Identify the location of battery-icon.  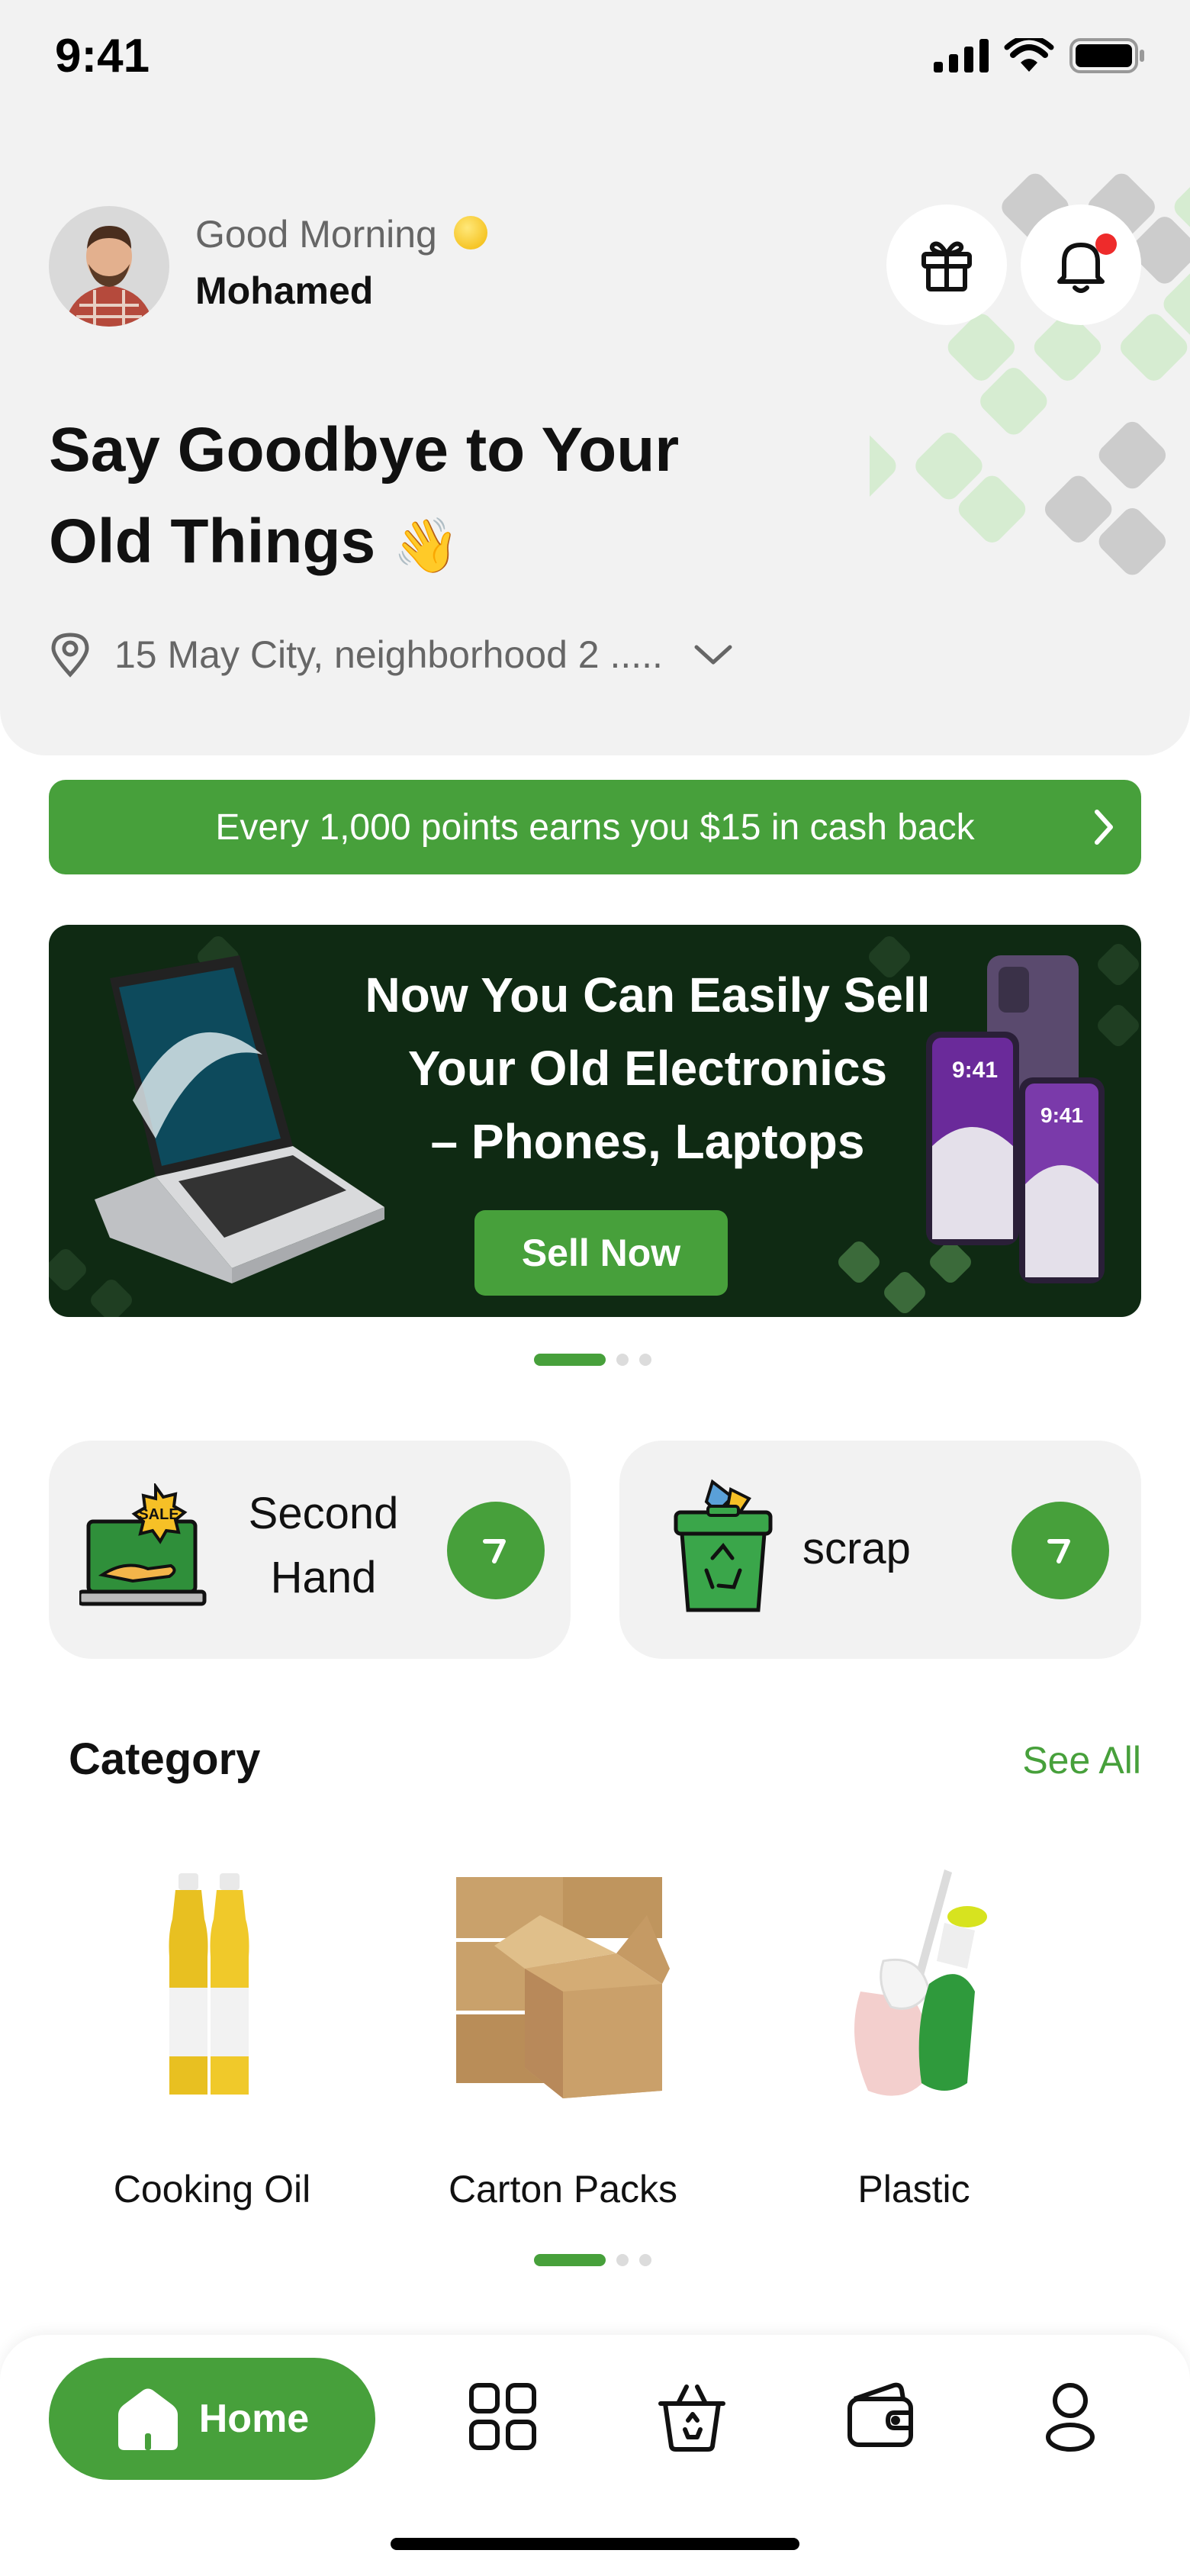
(1106, 55).